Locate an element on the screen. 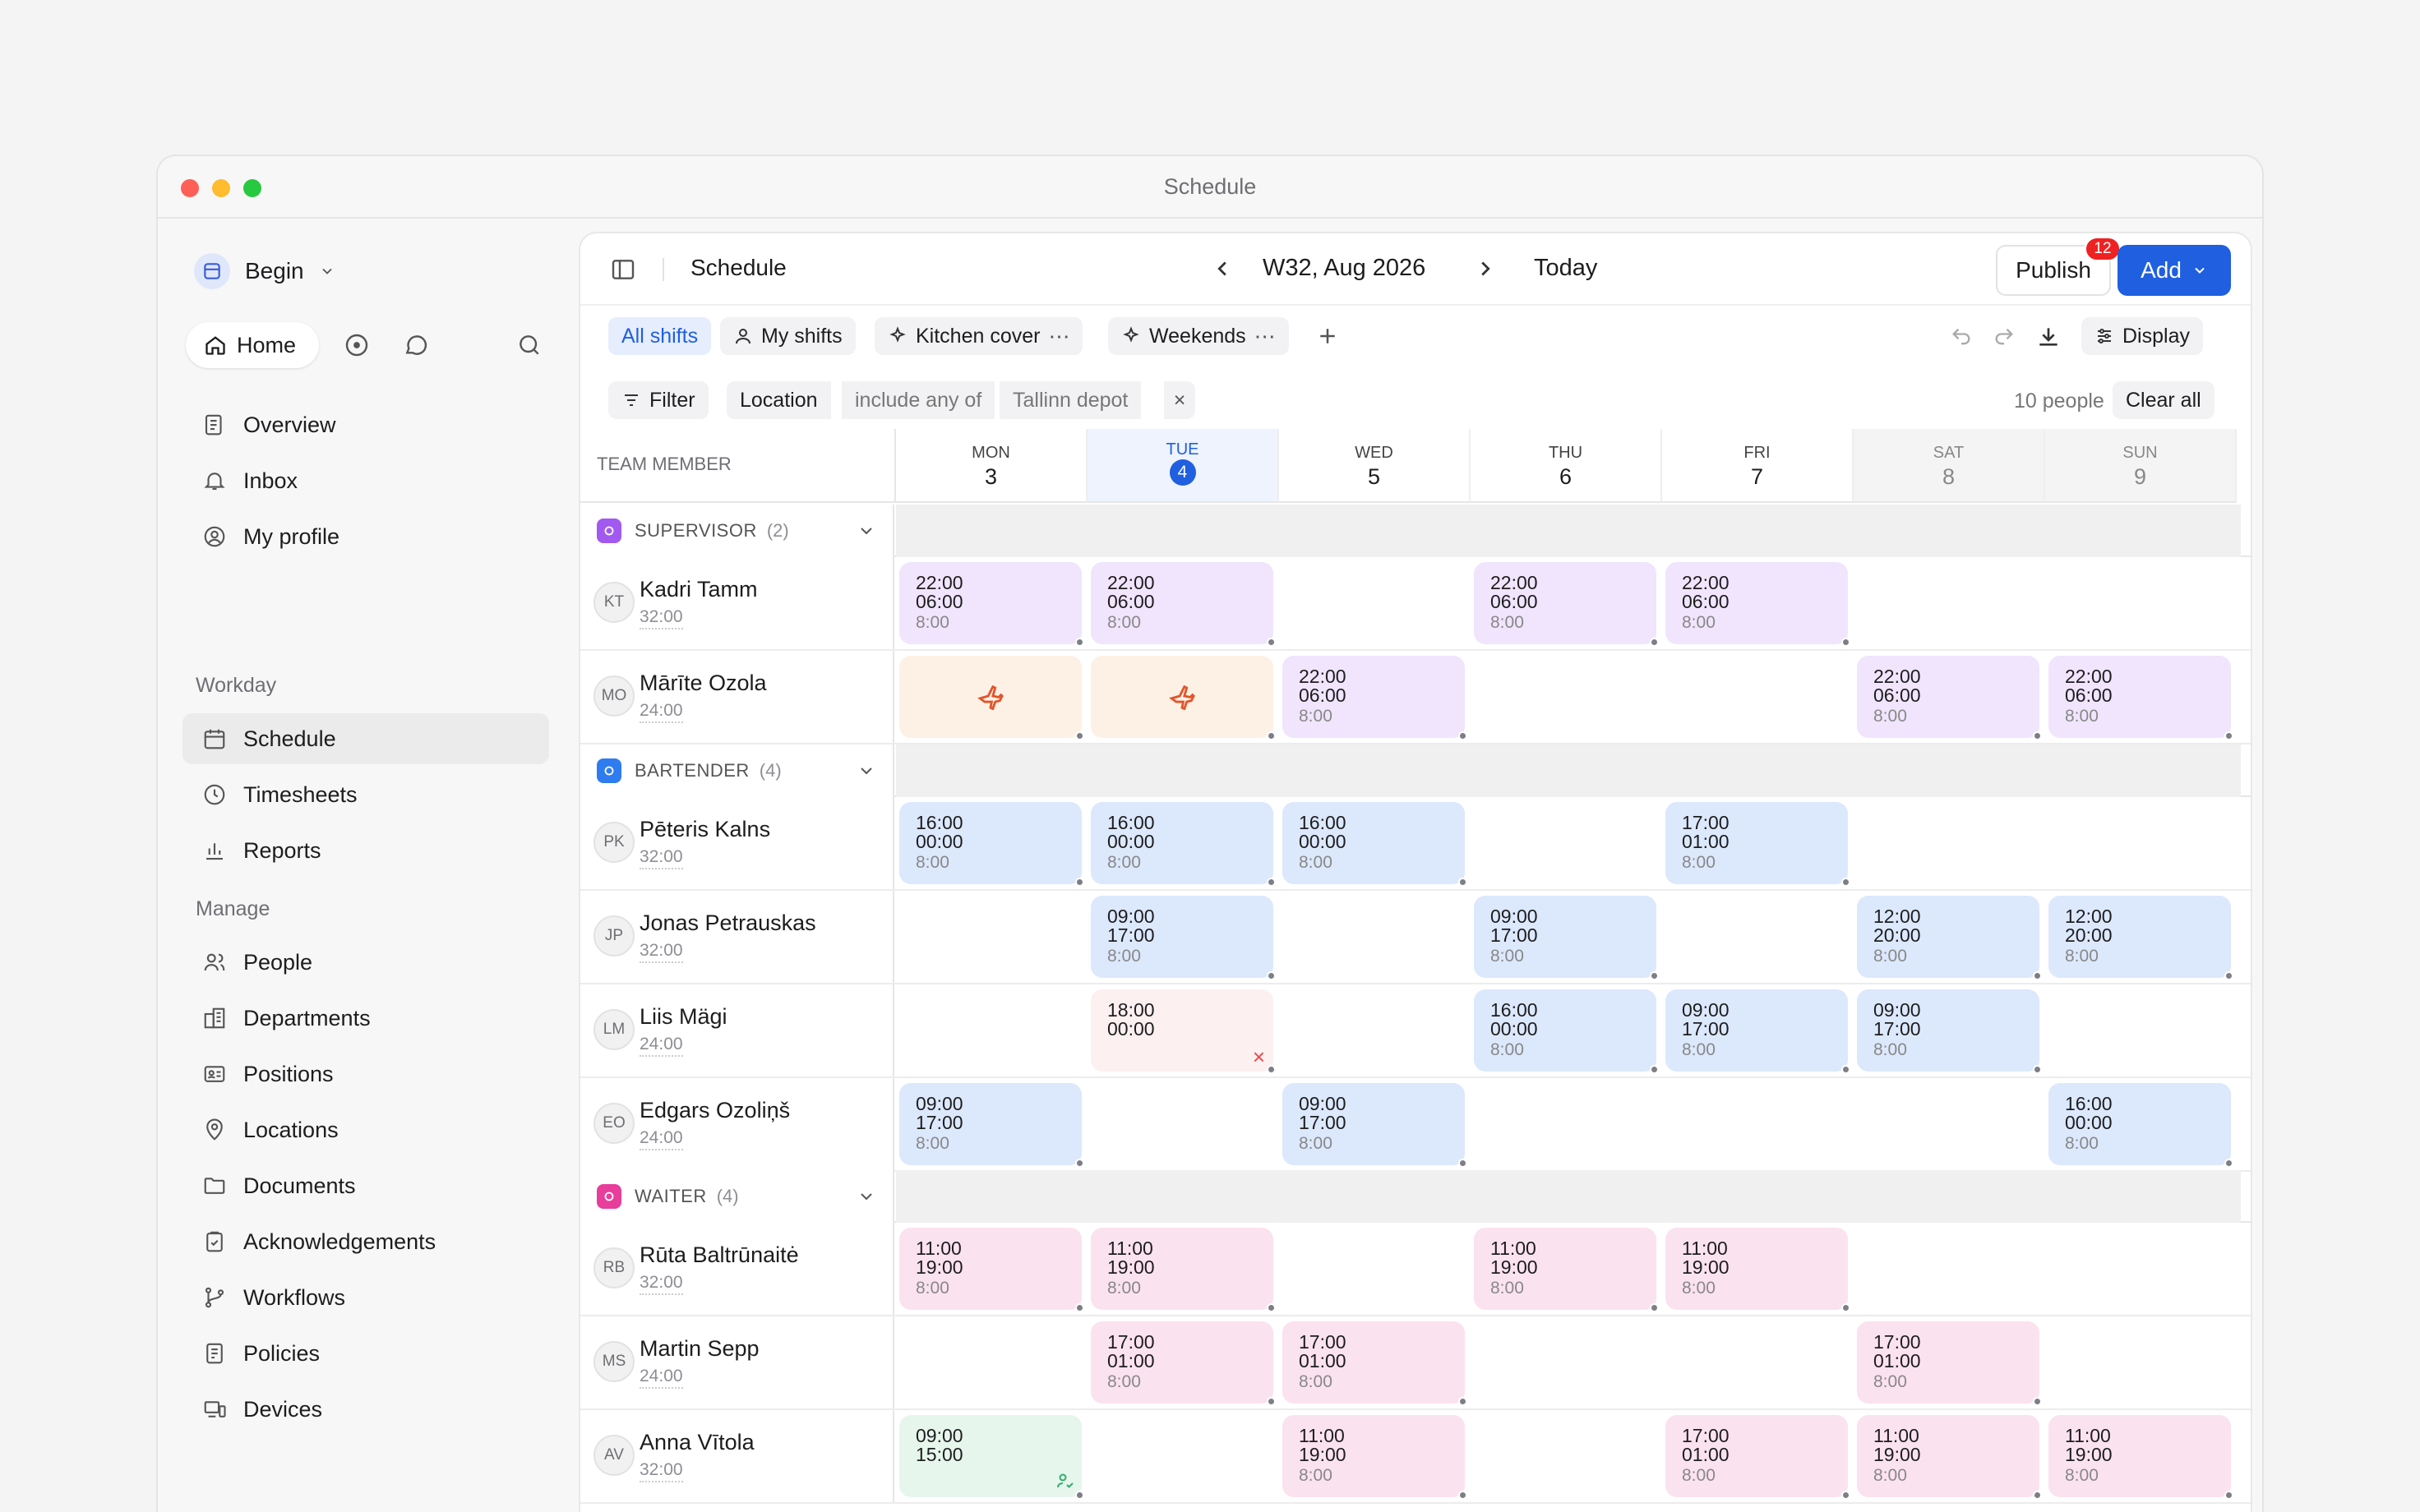 The image size is (2420, 1512). member-cell: PK Pēteris Kalns 32:00 is located at coordinates (737, 843).